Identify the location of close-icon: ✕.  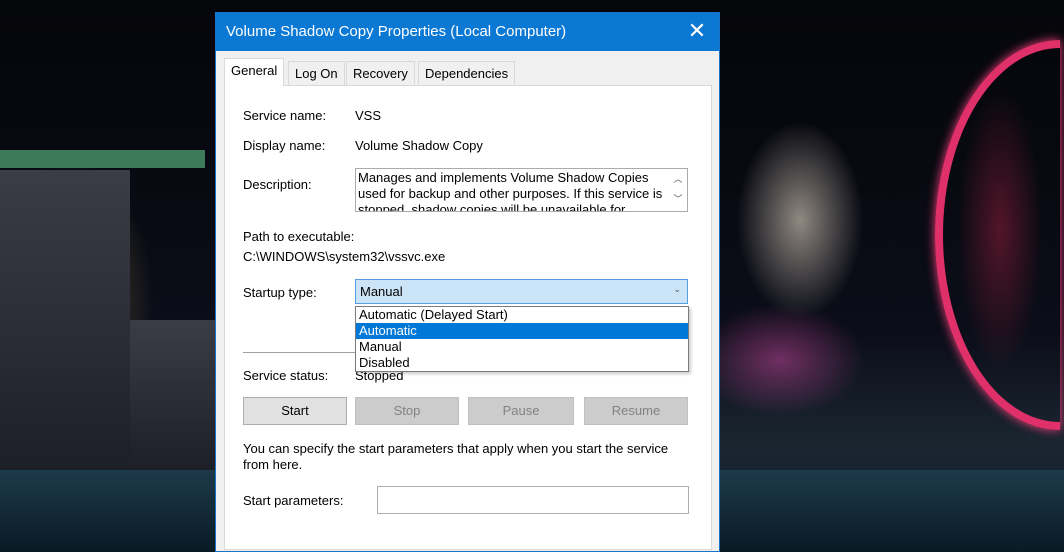
(697, 31).